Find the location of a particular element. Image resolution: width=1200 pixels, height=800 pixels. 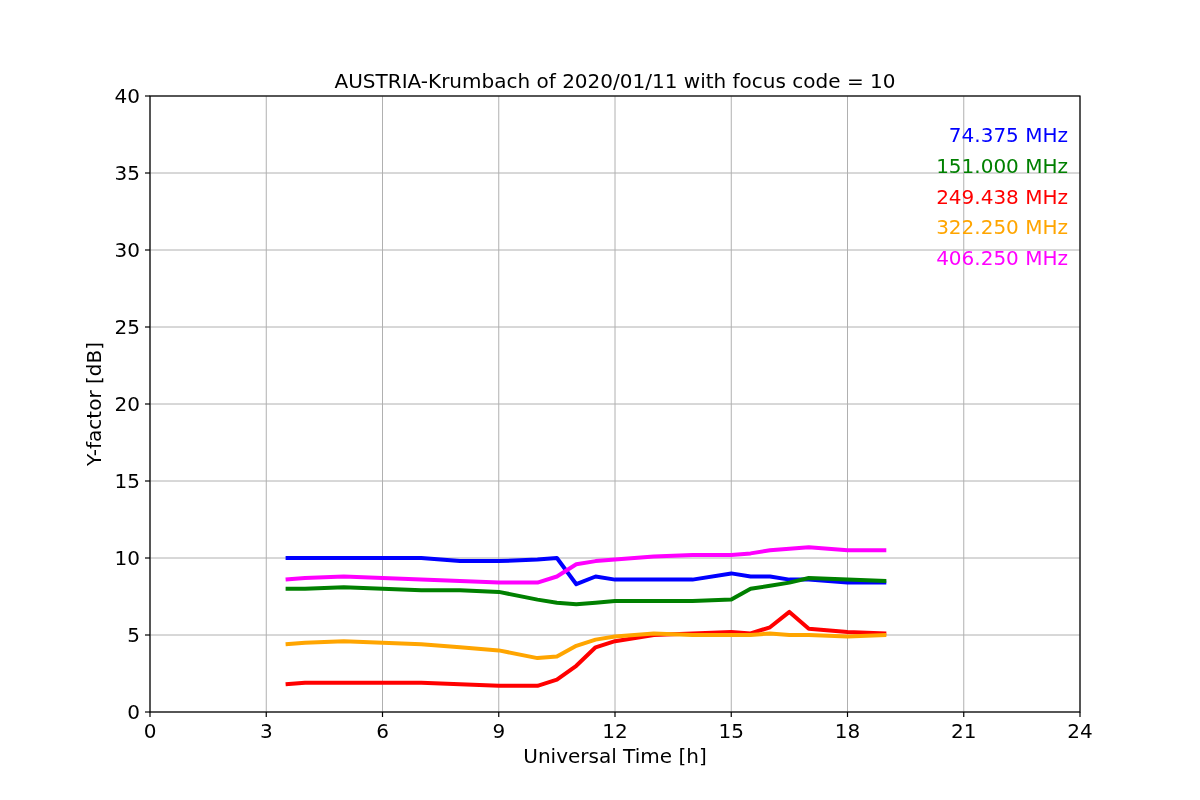

tick-label: 21 is located at coordinates (964, 731).